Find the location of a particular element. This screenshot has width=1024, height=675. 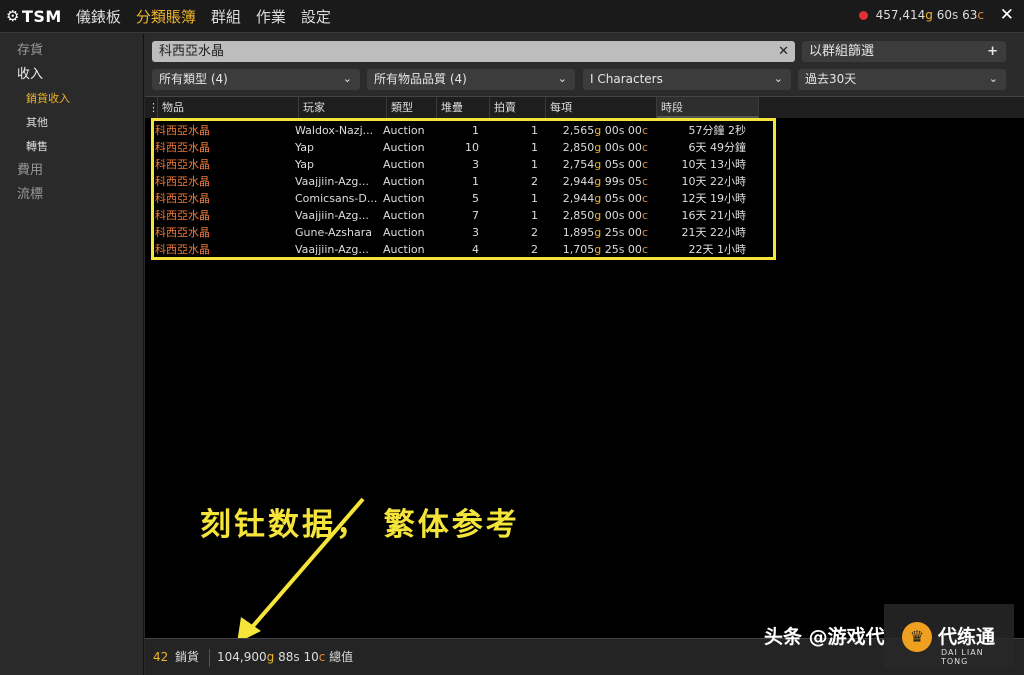

cell-price: 2,565g 00s 00c is located at coordinates (605, 130).